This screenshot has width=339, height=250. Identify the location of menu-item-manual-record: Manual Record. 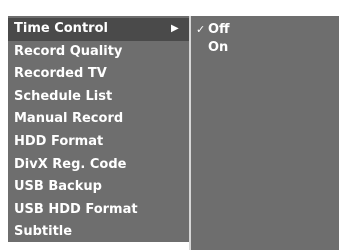
(98, 119).